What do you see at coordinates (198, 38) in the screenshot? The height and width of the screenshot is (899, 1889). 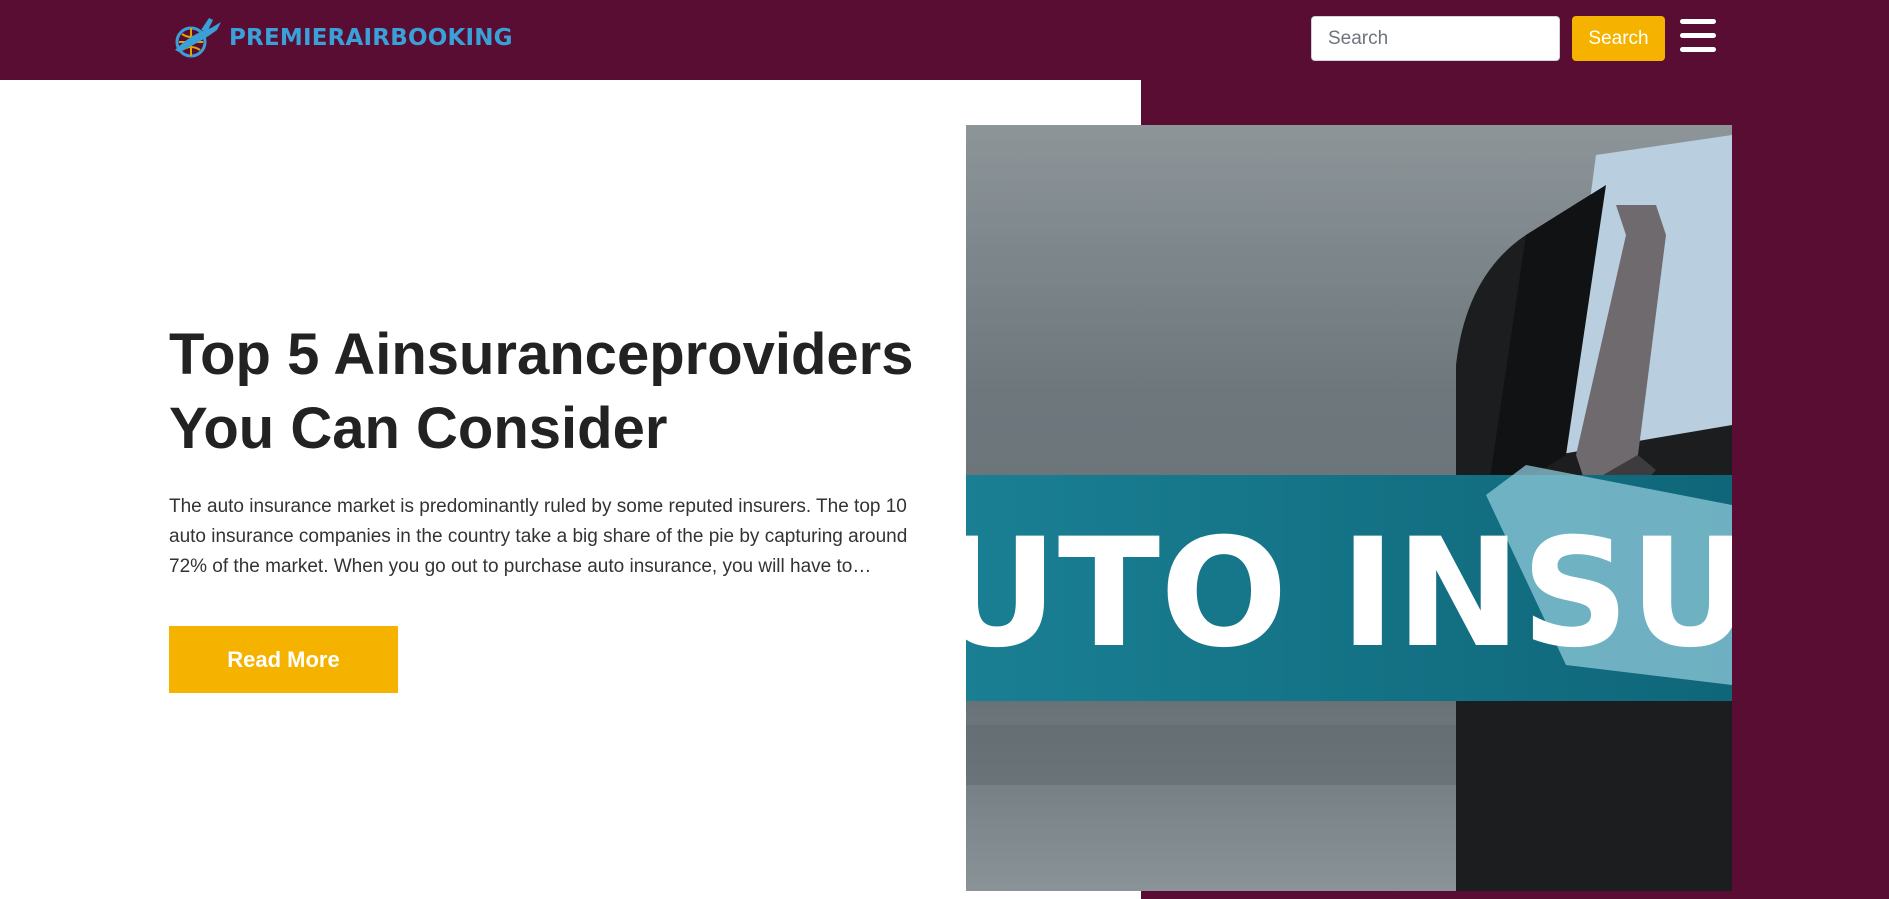 I see `airplane-globe-logo-icon` at bounding box center [198, 38].